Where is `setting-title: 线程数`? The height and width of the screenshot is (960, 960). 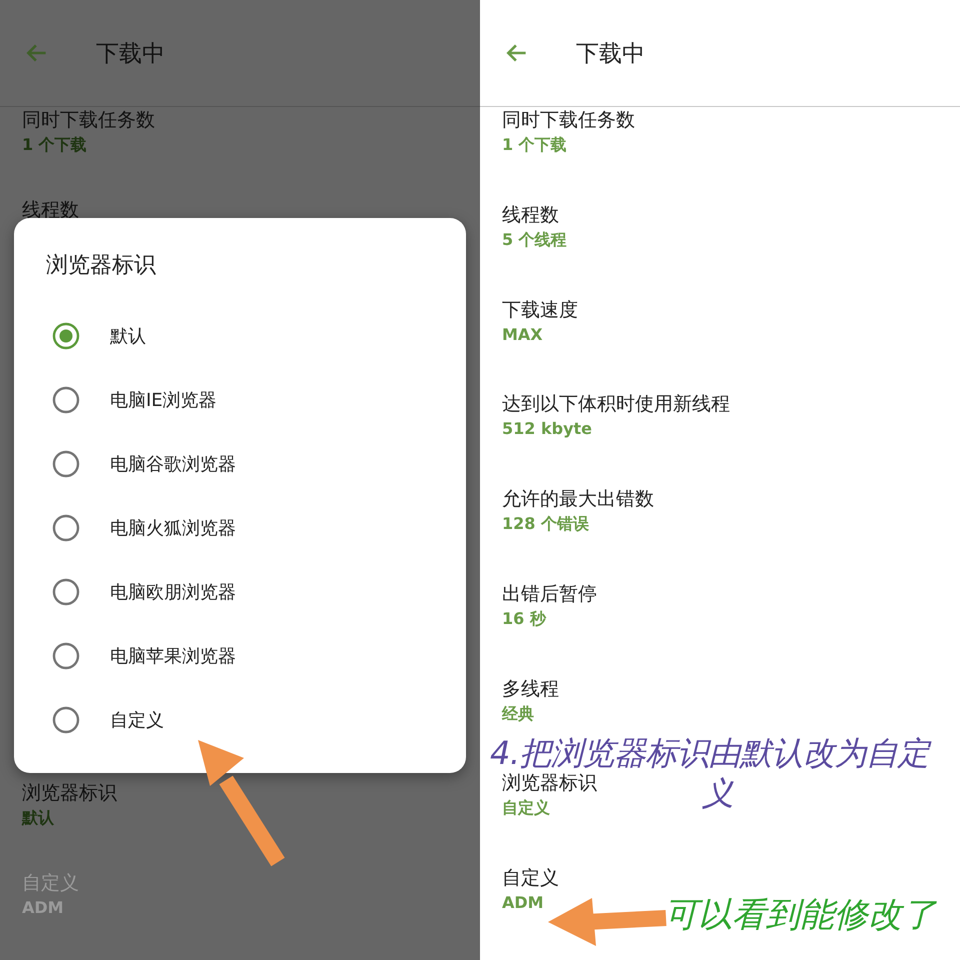
setting-title: 线程数 is located at coordinates (530, 215).